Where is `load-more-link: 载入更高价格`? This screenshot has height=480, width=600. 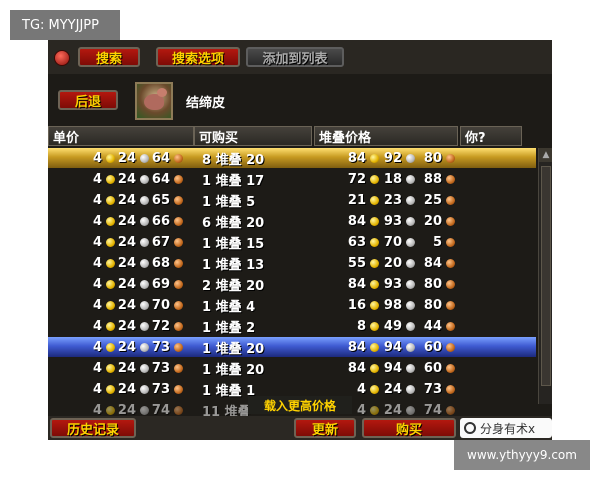 load-more-link: 载入更高价格 is located at coordinates (300, 405).